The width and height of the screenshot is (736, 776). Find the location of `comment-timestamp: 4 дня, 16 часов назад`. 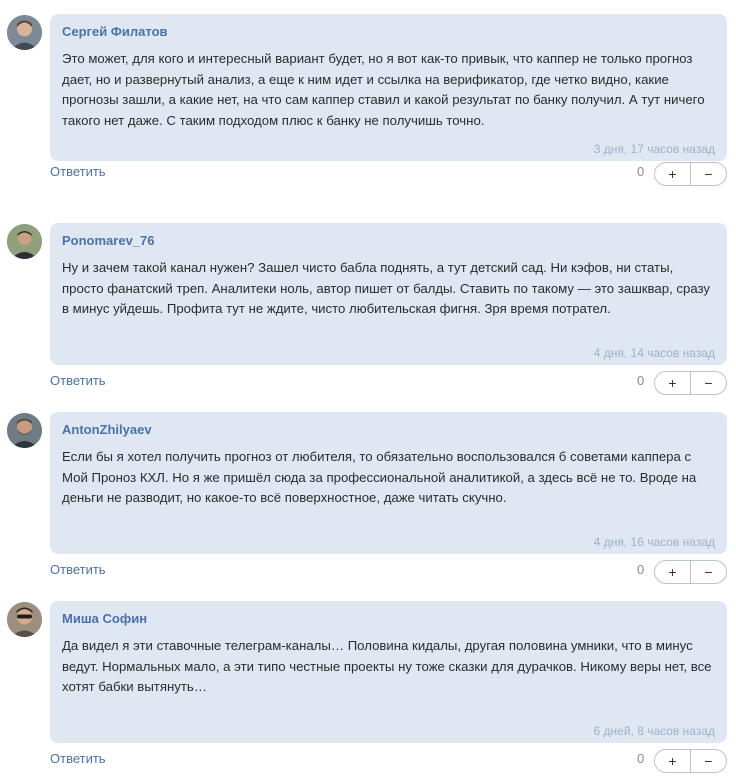

comment-timestamp: 4 дня, 16 часов назад is located at coordinates (654, 542).